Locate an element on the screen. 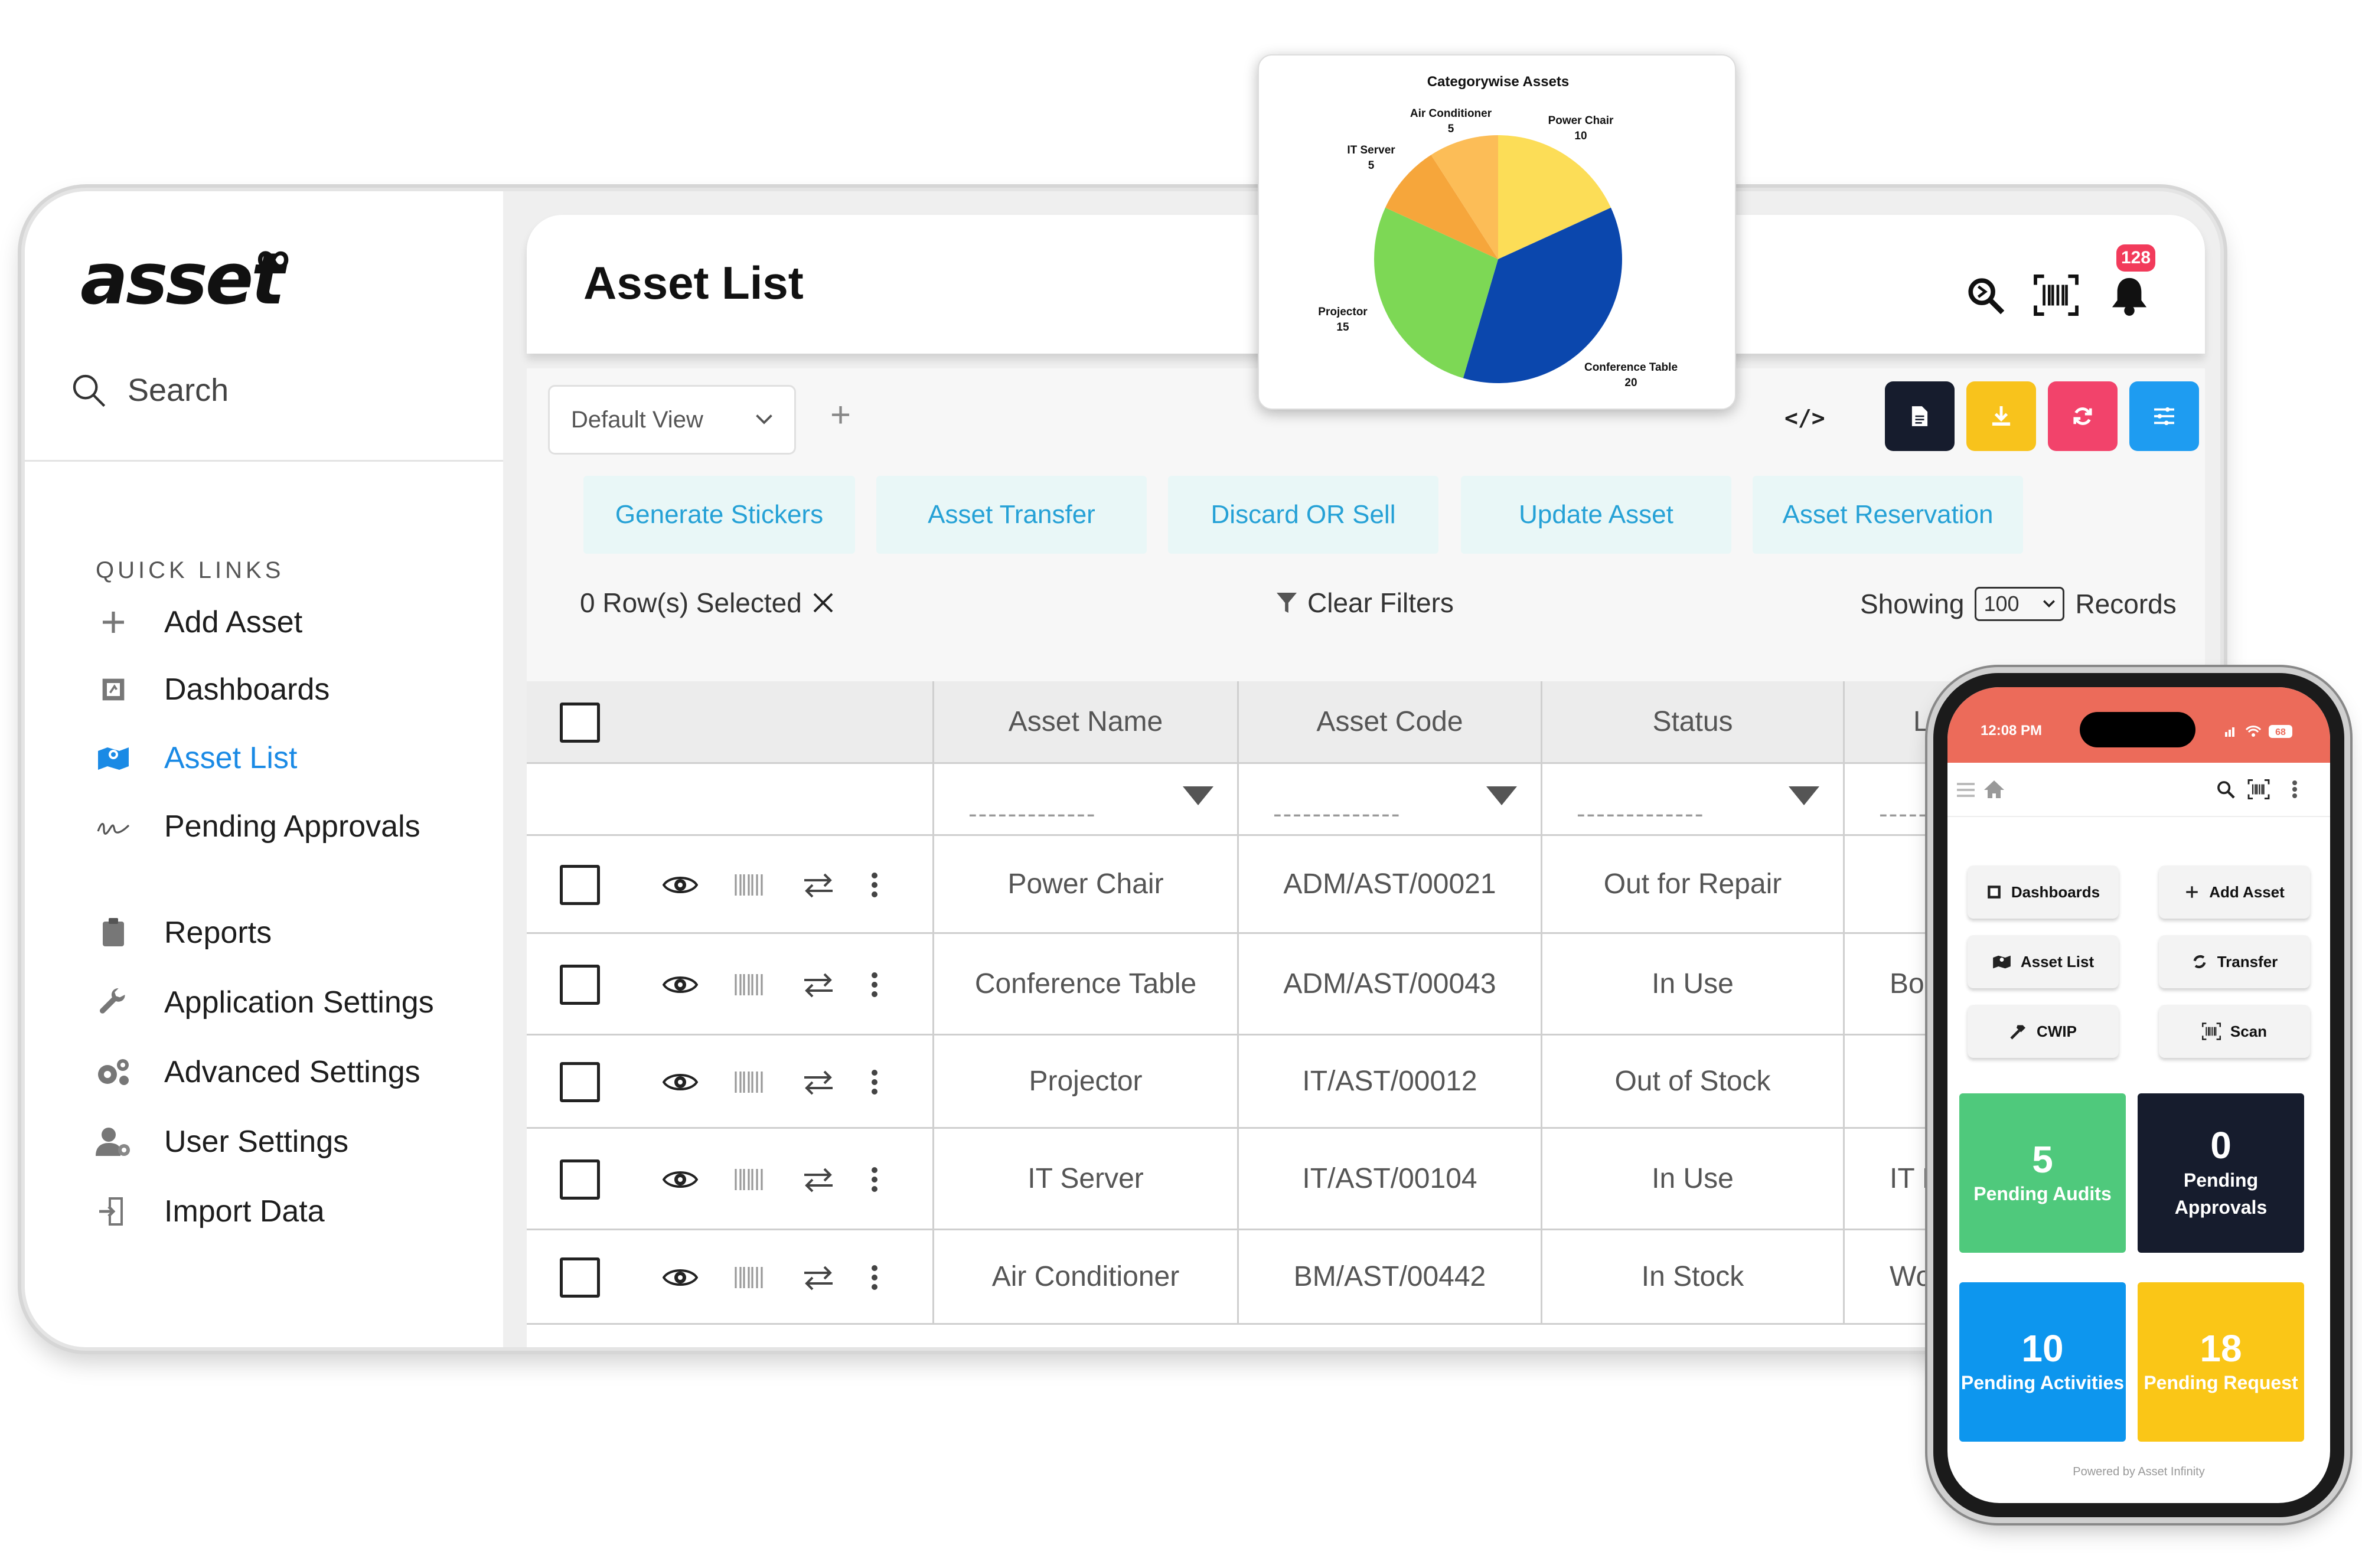 The height and width of the screenshot is (1568, 2362). cell-asset-name: Conference Table is located at coordinates (1086, 984).